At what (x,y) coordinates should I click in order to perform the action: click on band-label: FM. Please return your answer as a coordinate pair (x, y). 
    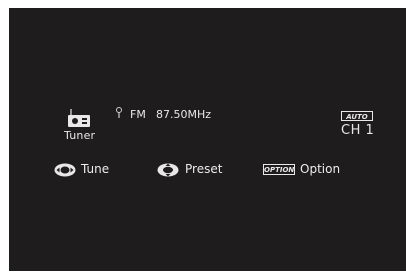
    Looking at the image, I should click on (138, 114).